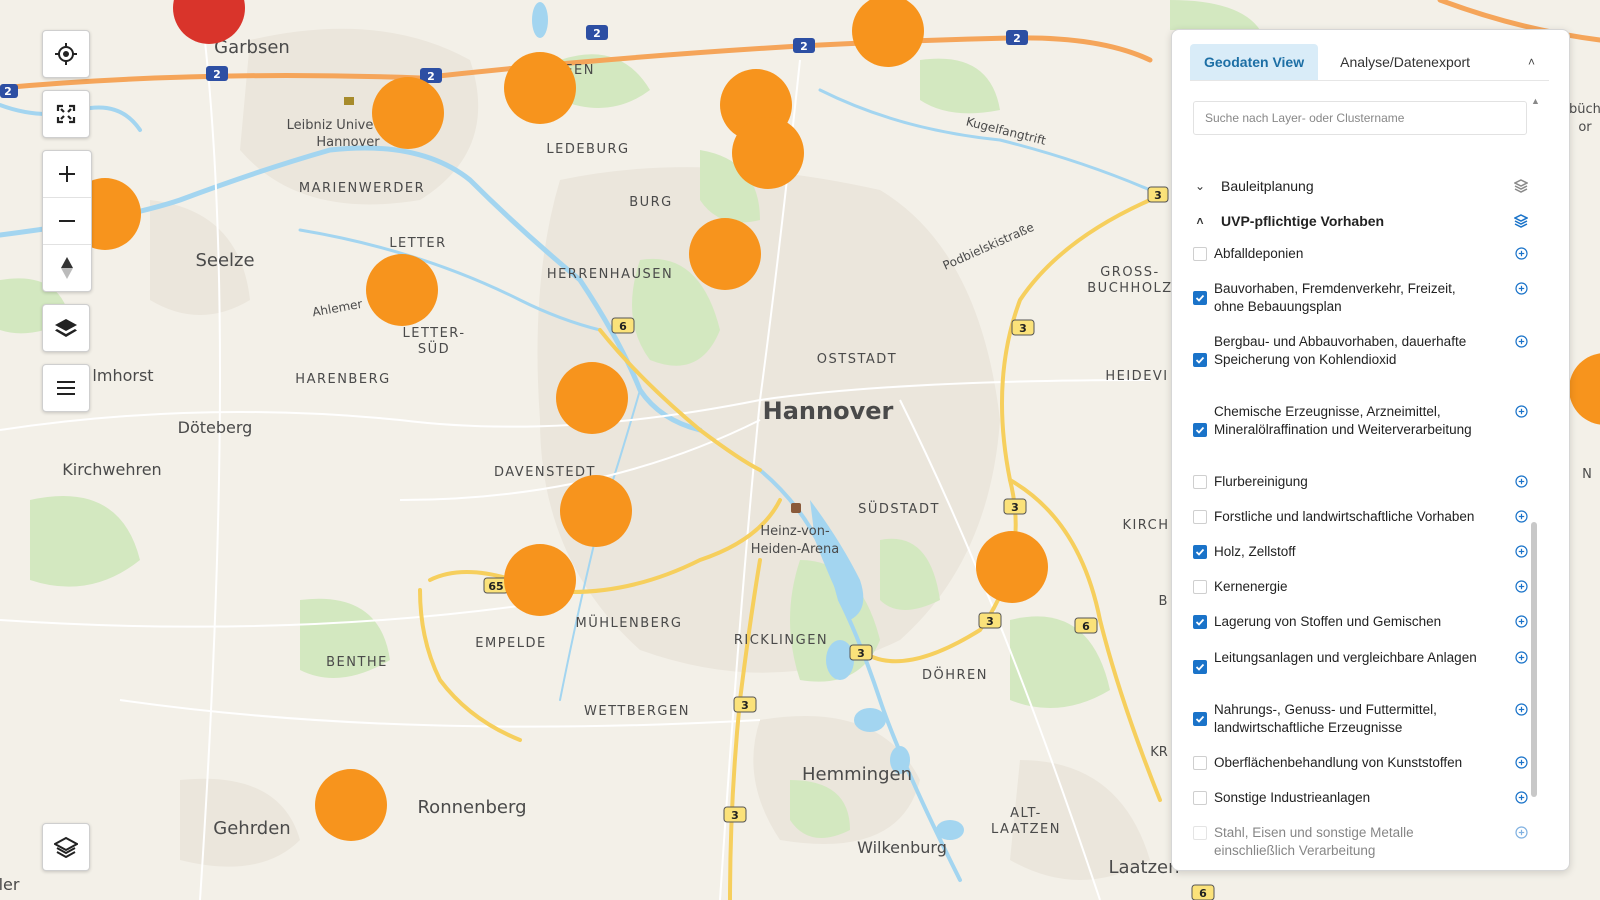 Image resolution: width=1600 pixels, height=900 pixels. I want to click on layers-button, so click(66, 328).